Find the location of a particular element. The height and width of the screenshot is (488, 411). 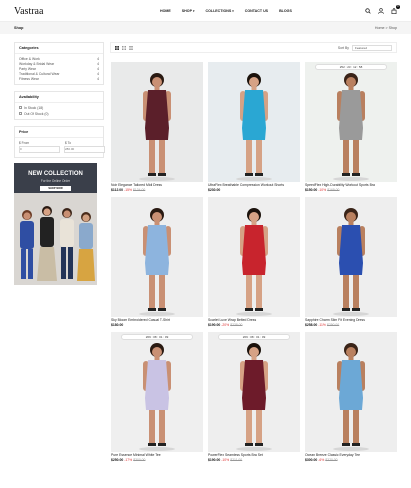

original-price: $300.00 is located at coordinates (139, 460).